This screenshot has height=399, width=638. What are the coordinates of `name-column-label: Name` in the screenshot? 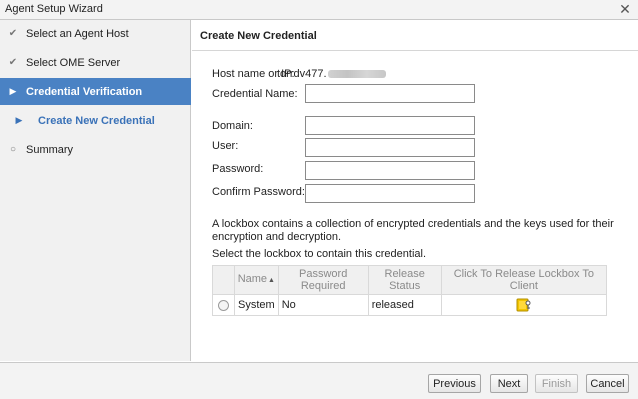 It's located at (252, 279).